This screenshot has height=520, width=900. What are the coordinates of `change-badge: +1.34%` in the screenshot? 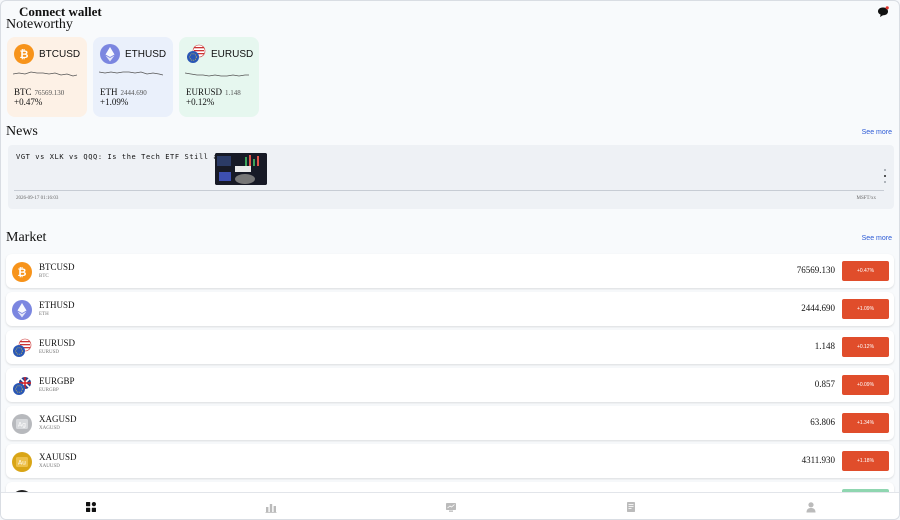 It's located at (865, 423).